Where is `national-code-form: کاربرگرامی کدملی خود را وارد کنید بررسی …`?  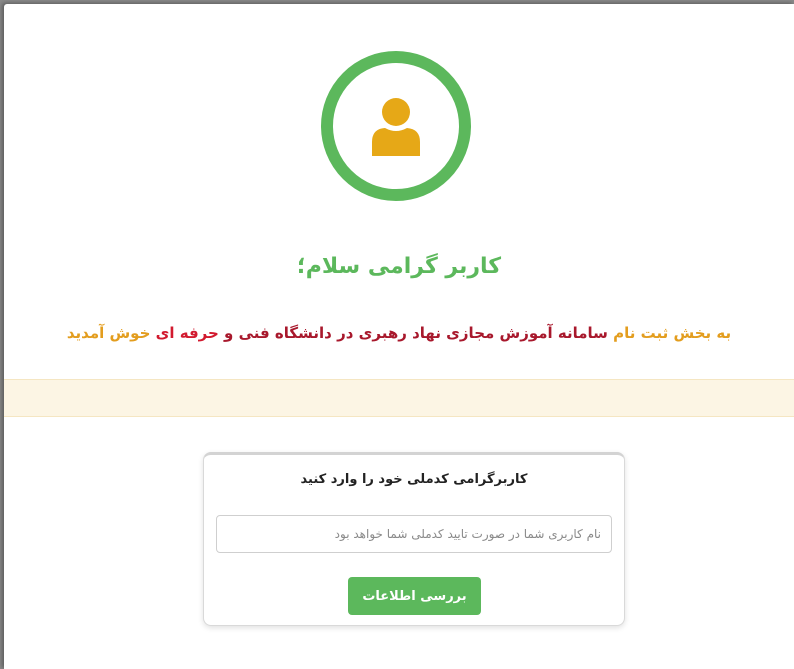 national-code-form: کاربرگرامی کدملی خود را وارد کنید بررسی … is located at coordinates (414, 539).